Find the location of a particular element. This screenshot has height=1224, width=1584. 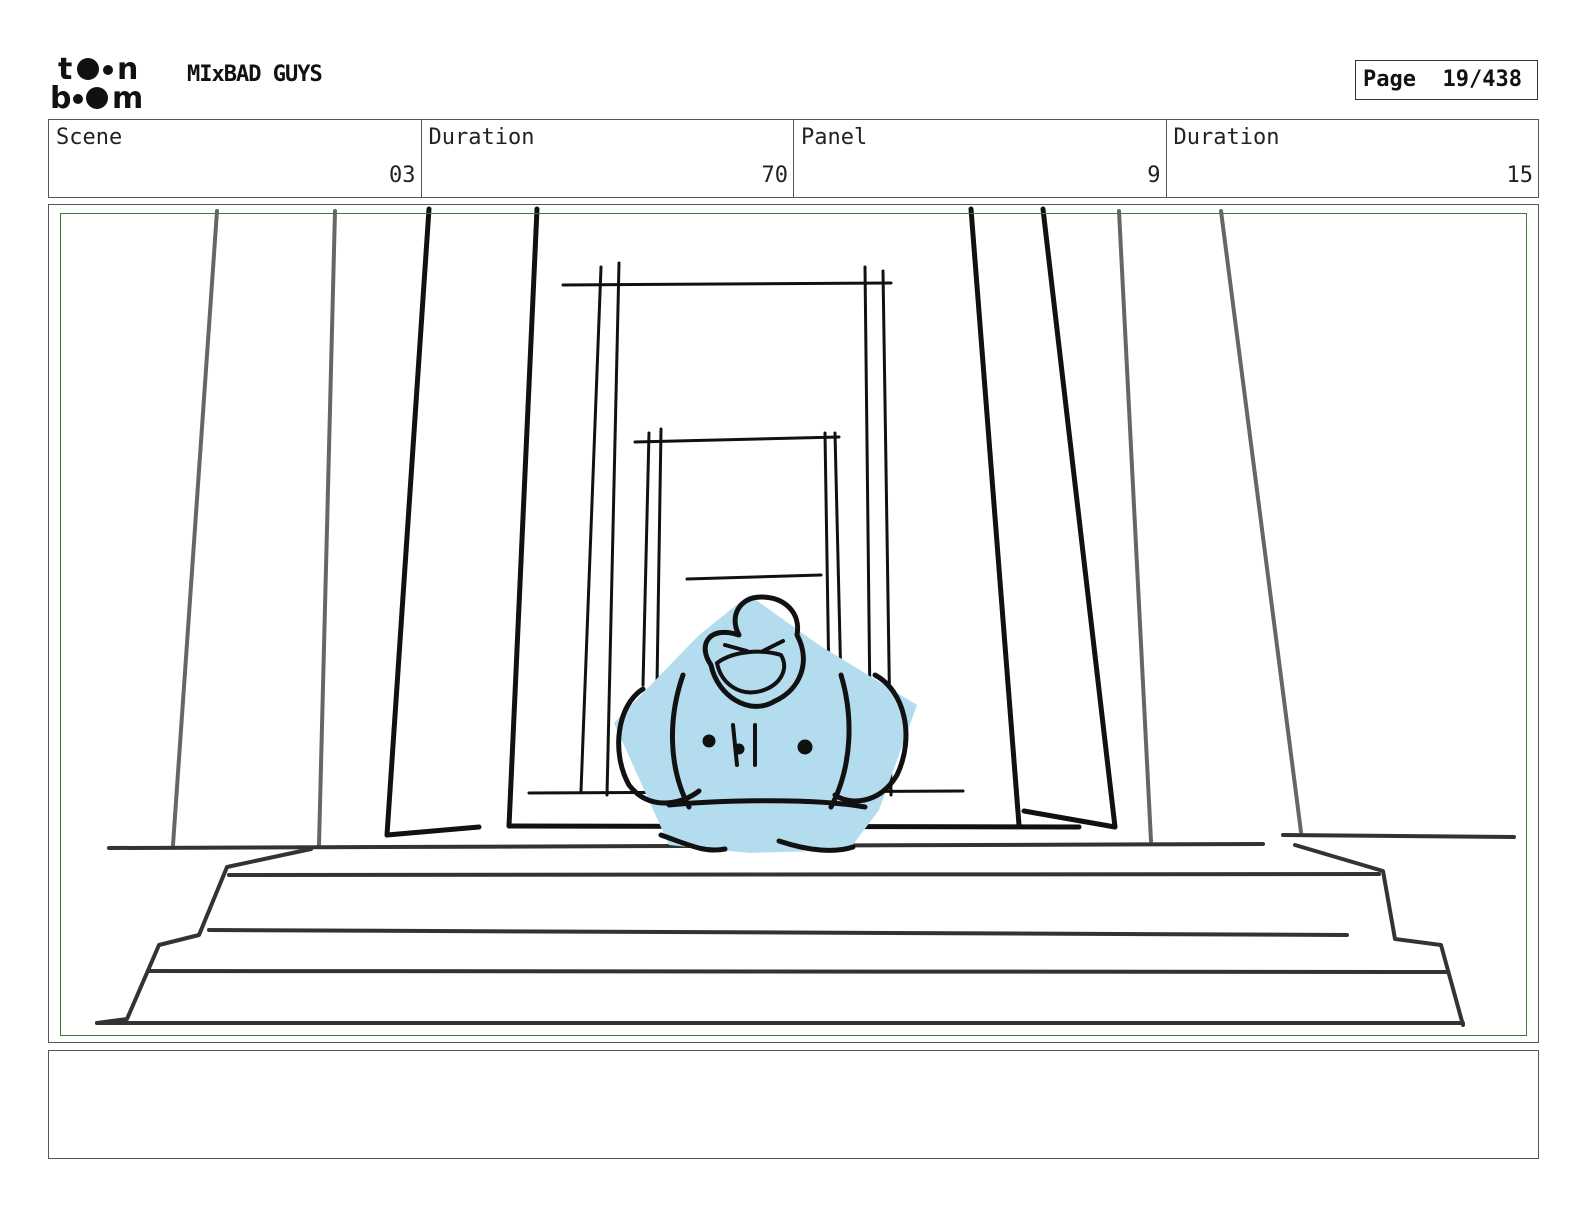

panel-cell: Panel 9 is located at coordinates (980, 158).